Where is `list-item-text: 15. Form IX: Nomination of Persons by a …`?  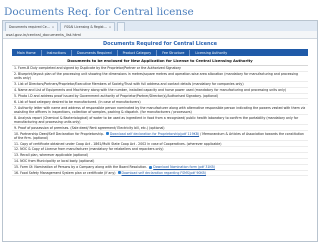 list-item-text: 15. Form IX: Nomination of Persons by a … is located at coordinates (81, 167).